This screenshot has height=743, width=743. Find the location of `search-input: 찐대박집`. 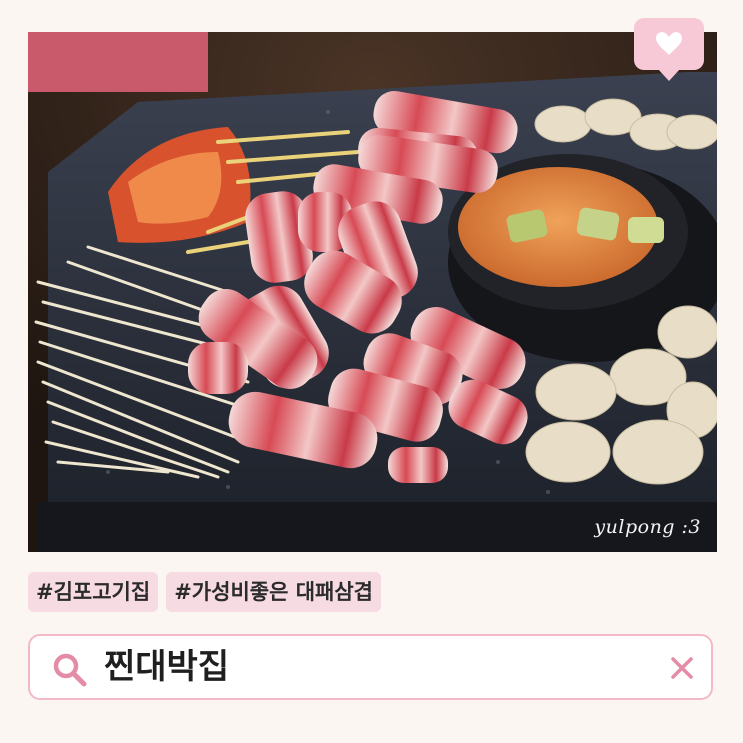

search-input: 찐대박집 is located at coordinates (166, 667).